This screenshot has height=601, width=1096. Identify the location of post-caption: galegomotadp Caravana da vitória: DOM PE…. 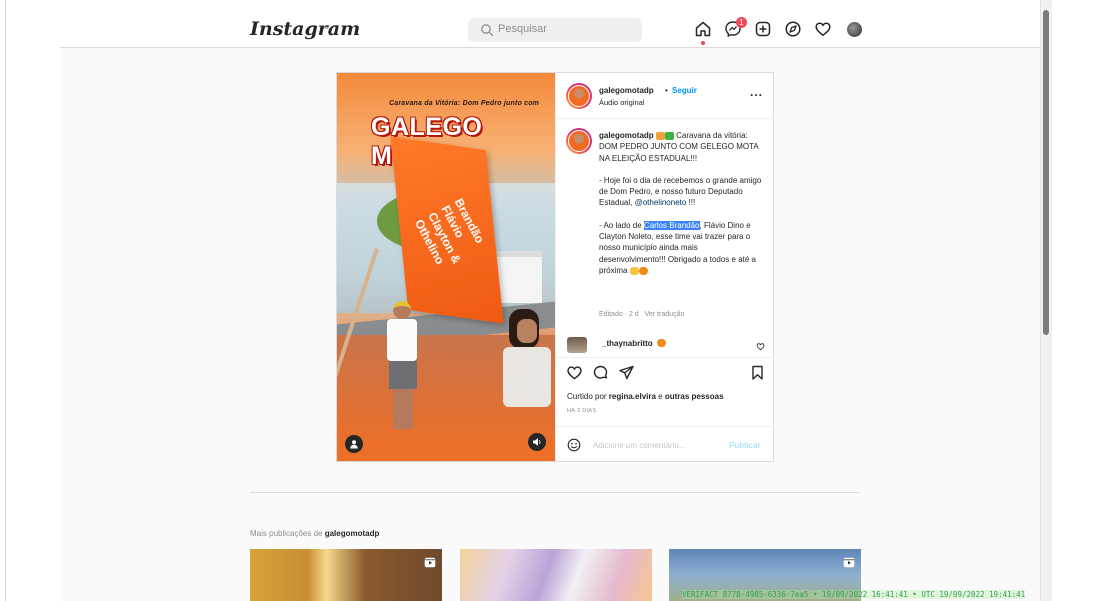
(665, 224).